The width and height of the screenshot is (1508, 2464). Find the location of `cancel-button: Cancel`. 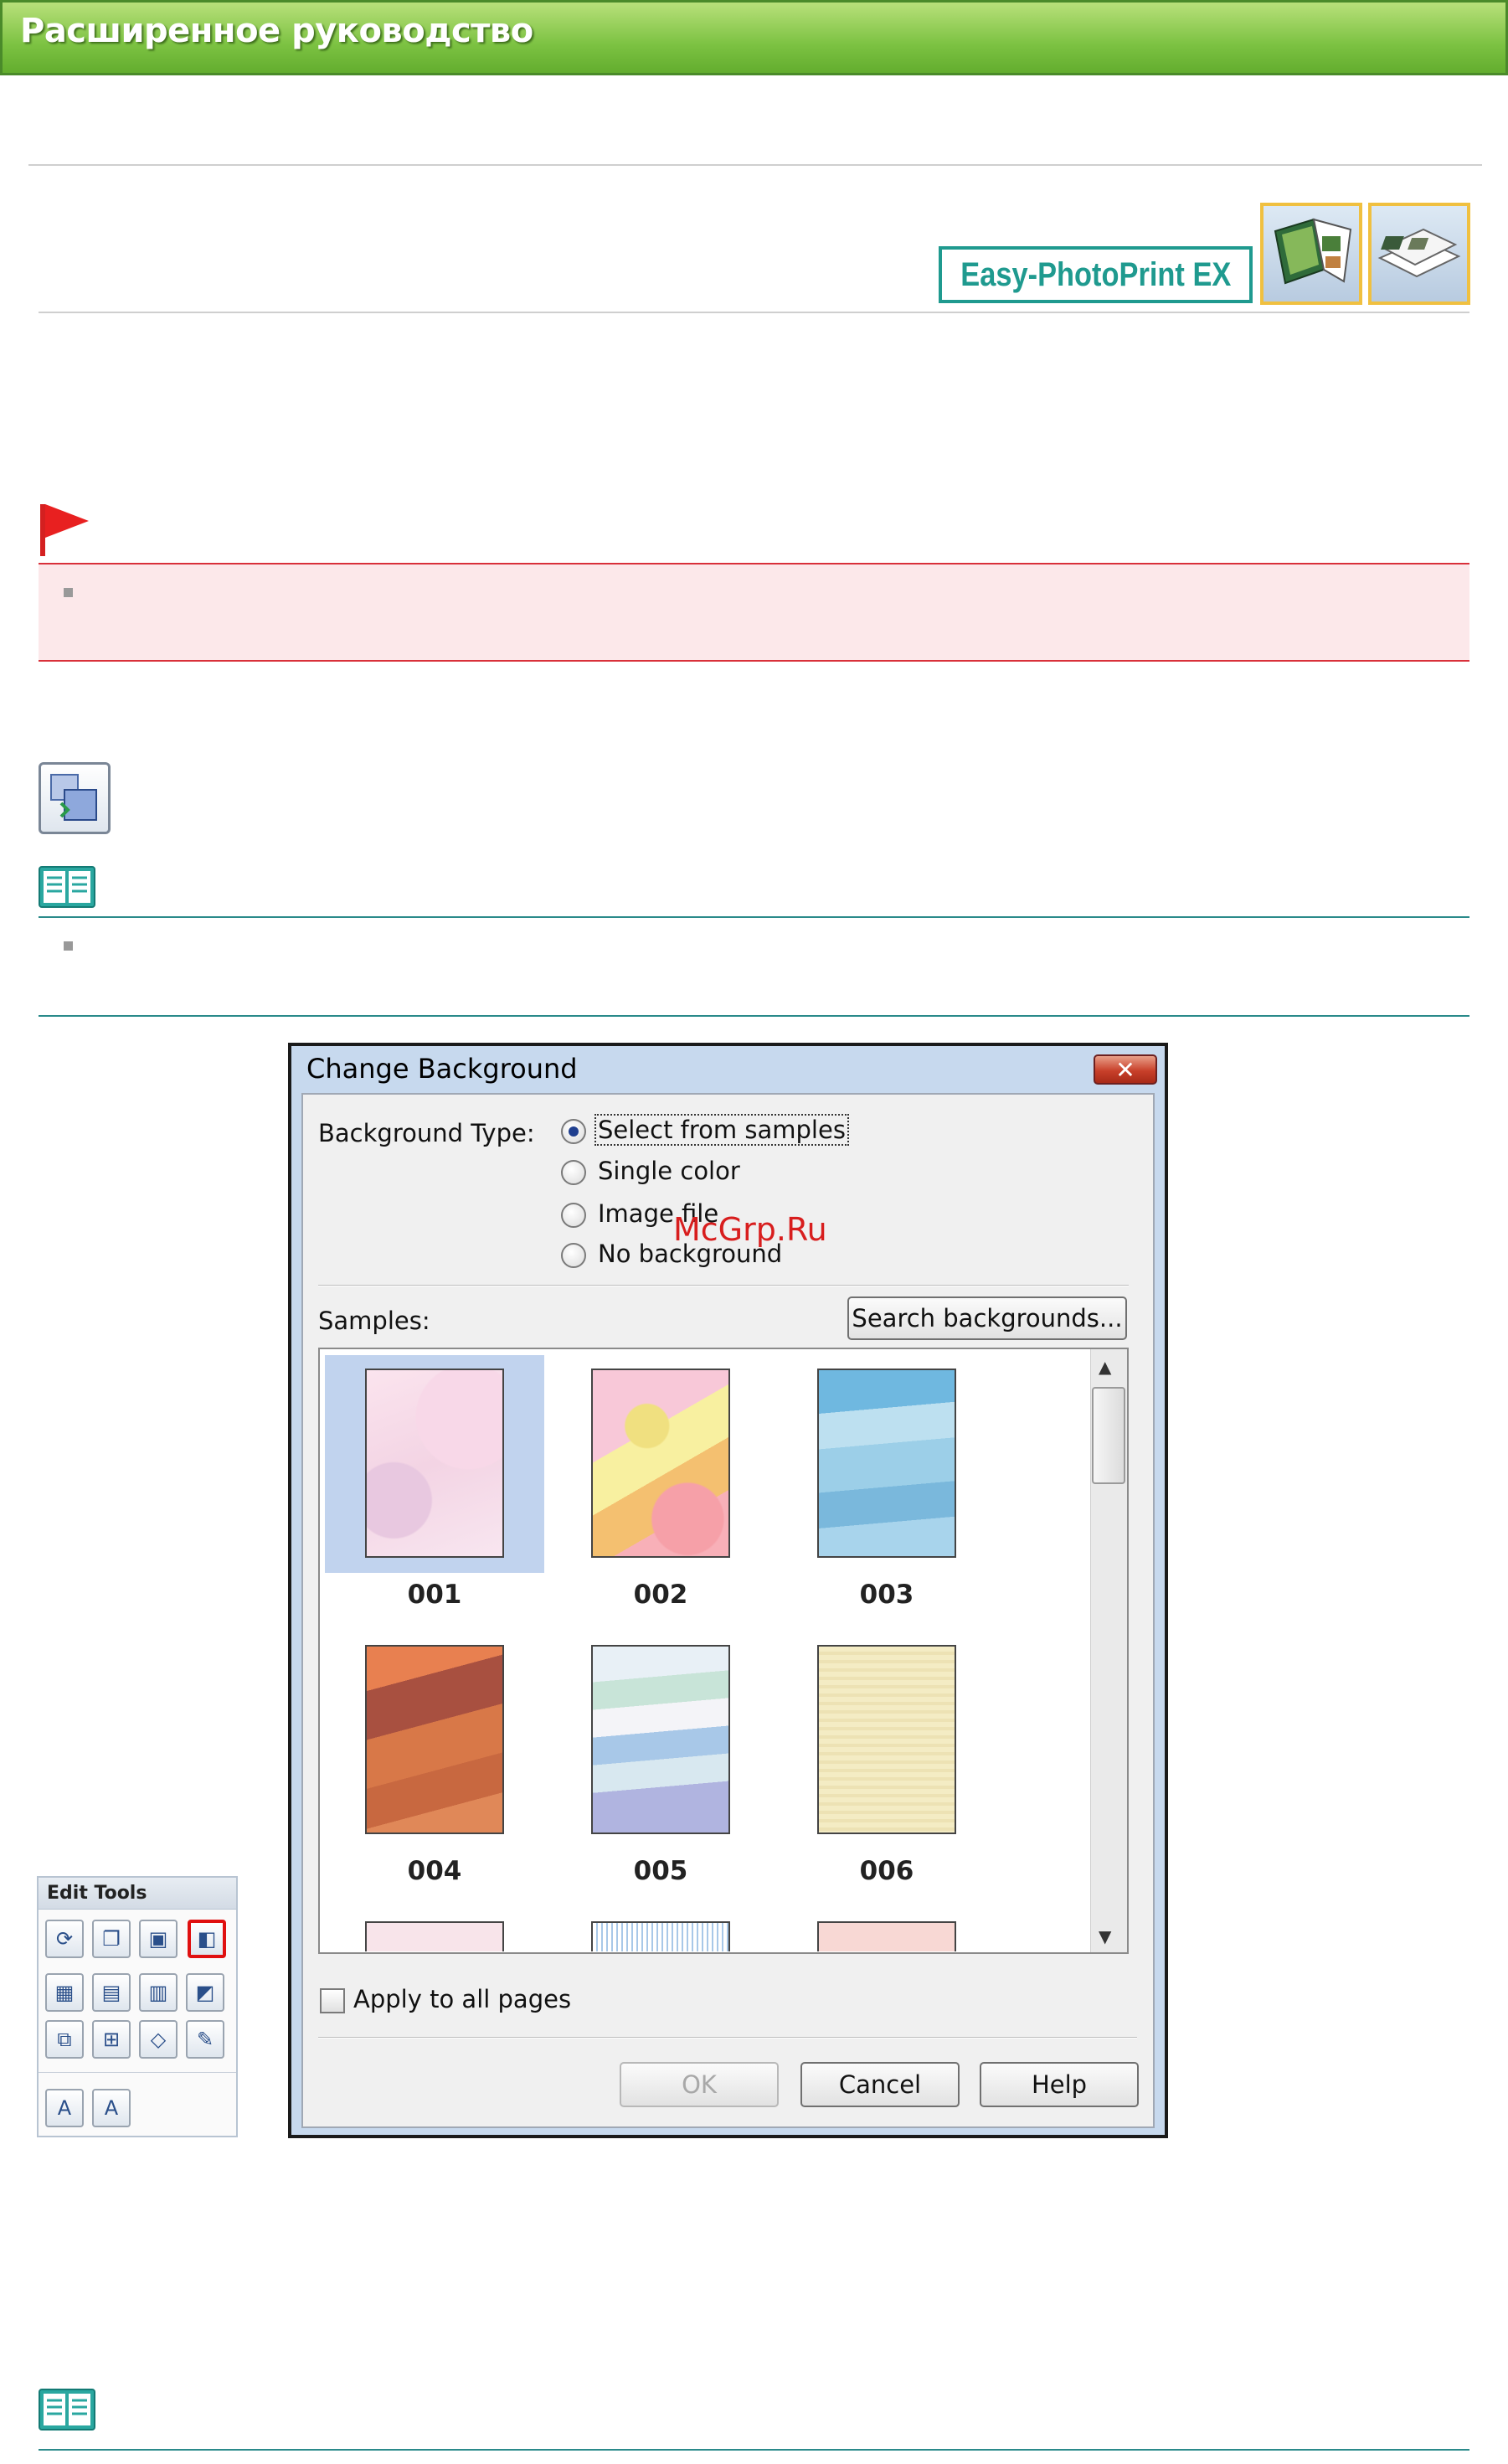

cancel-button: Cancel is located at coordinates (880, 2084).